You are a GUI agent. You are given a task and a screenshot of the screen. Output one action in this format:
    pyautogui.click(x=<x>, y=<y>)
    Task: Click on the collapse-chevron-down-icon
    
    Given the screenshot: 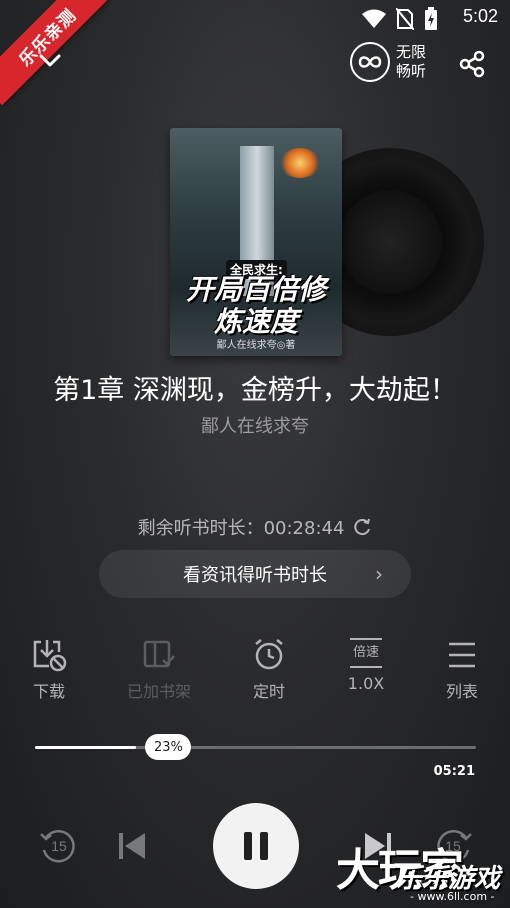 What is the action you would take?
    pyautogui.click(x=50, y=60)
    